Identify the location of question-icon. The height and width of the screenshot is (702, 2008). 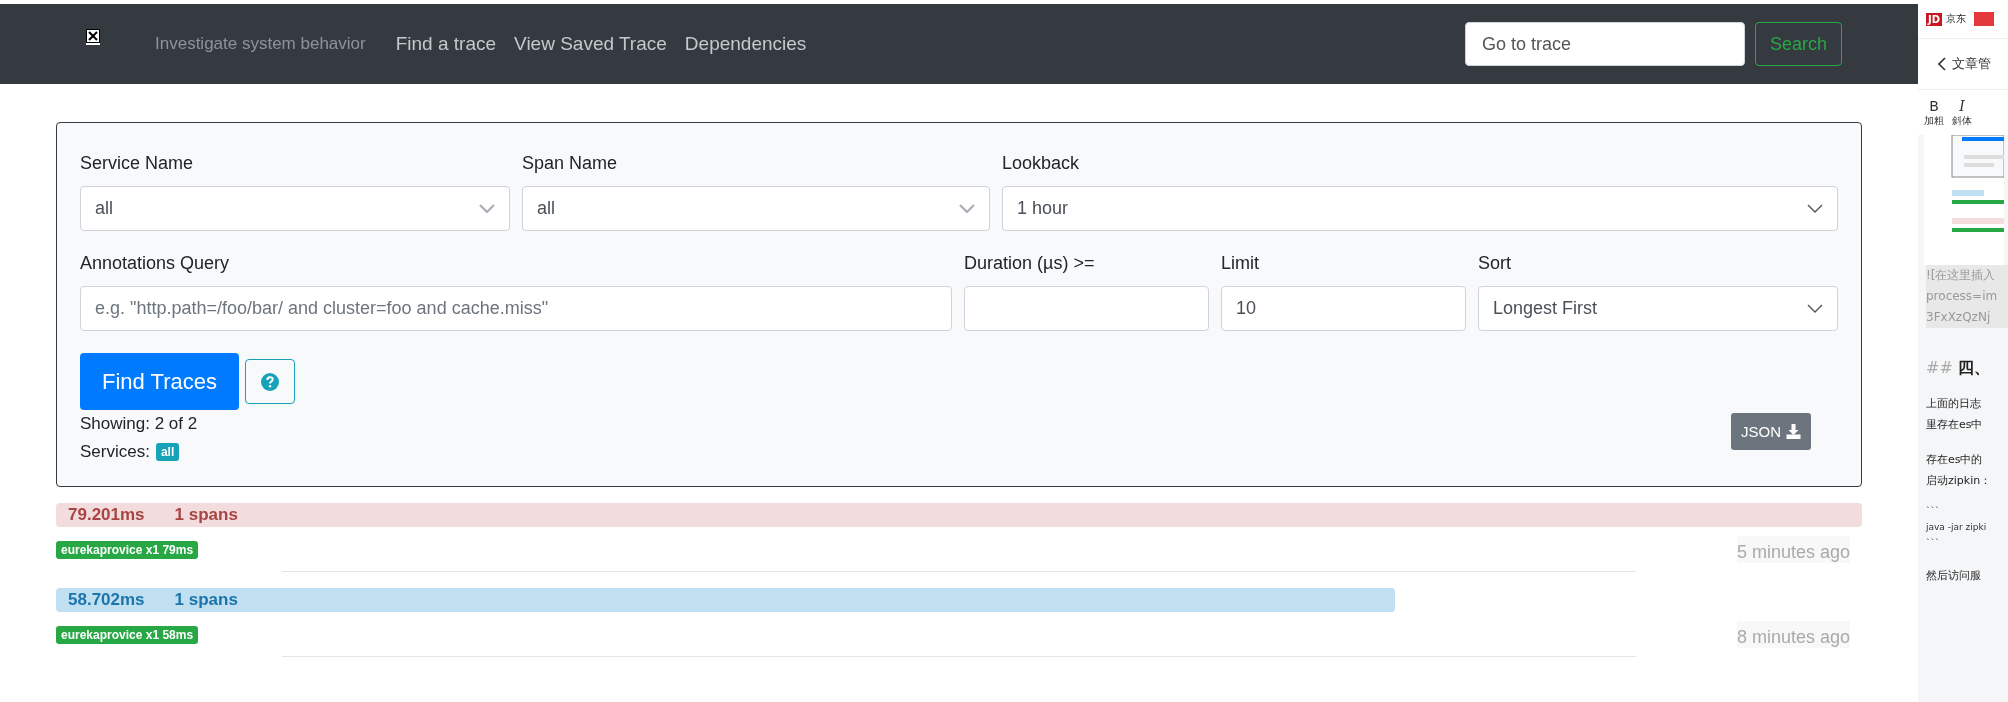
(270, 381).